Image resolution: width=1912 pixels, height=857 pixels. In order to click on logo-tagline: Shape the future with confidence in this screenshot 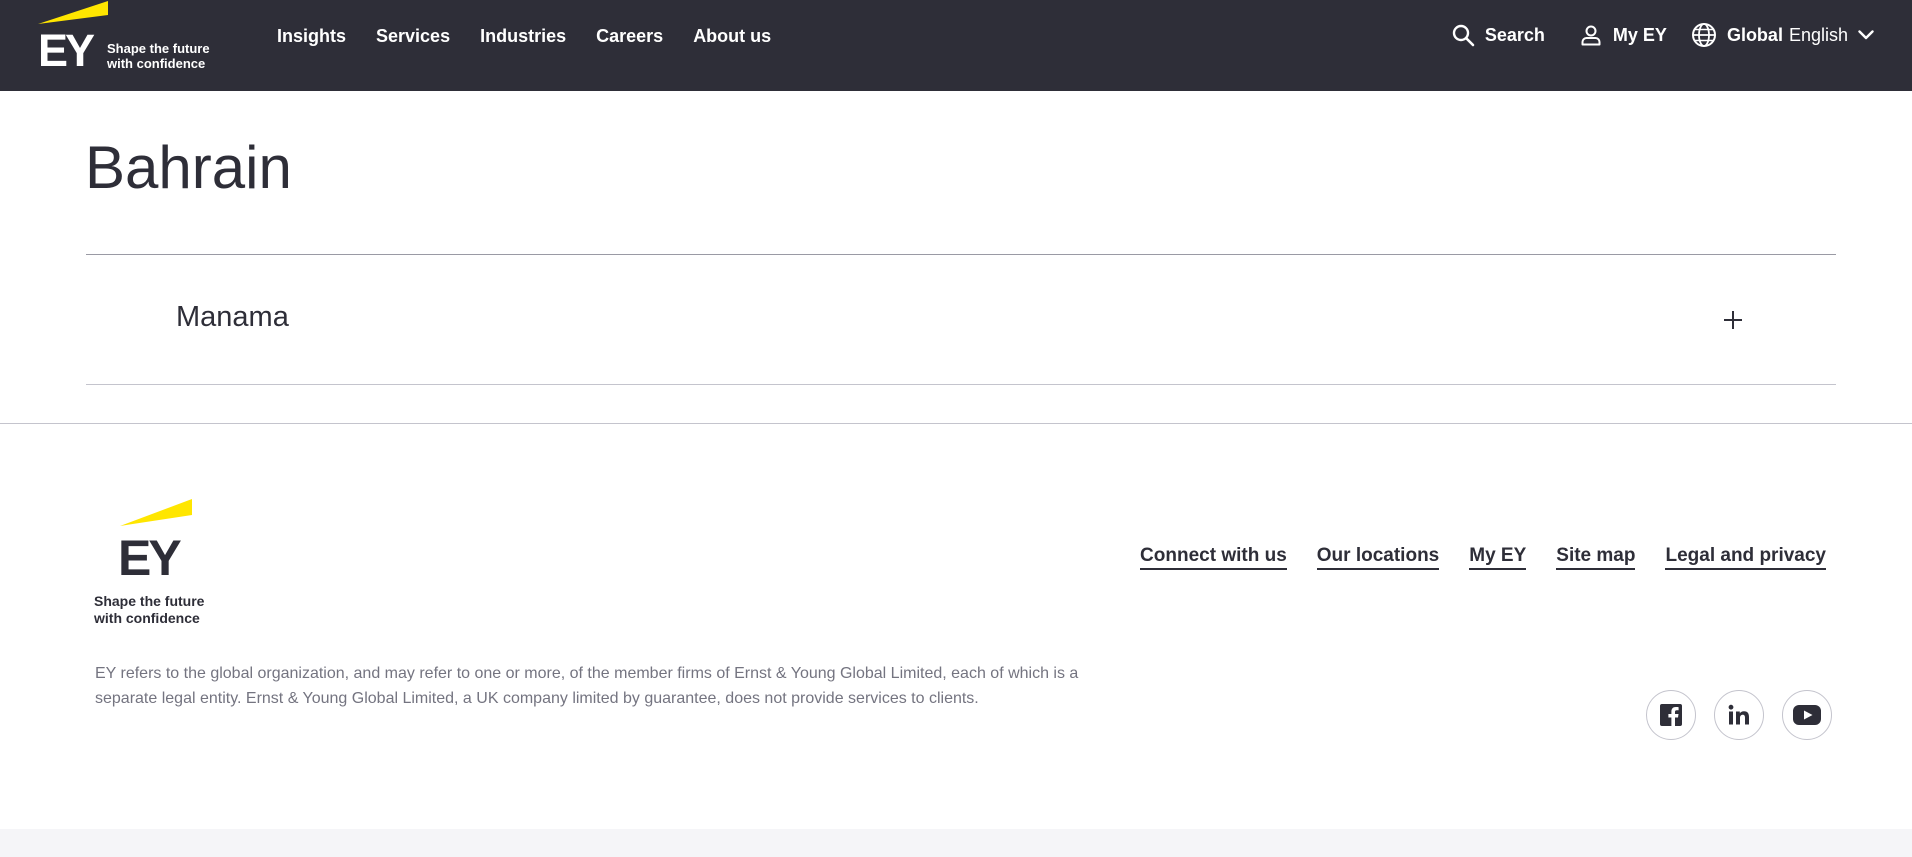, I will do `click(158, 56)`.